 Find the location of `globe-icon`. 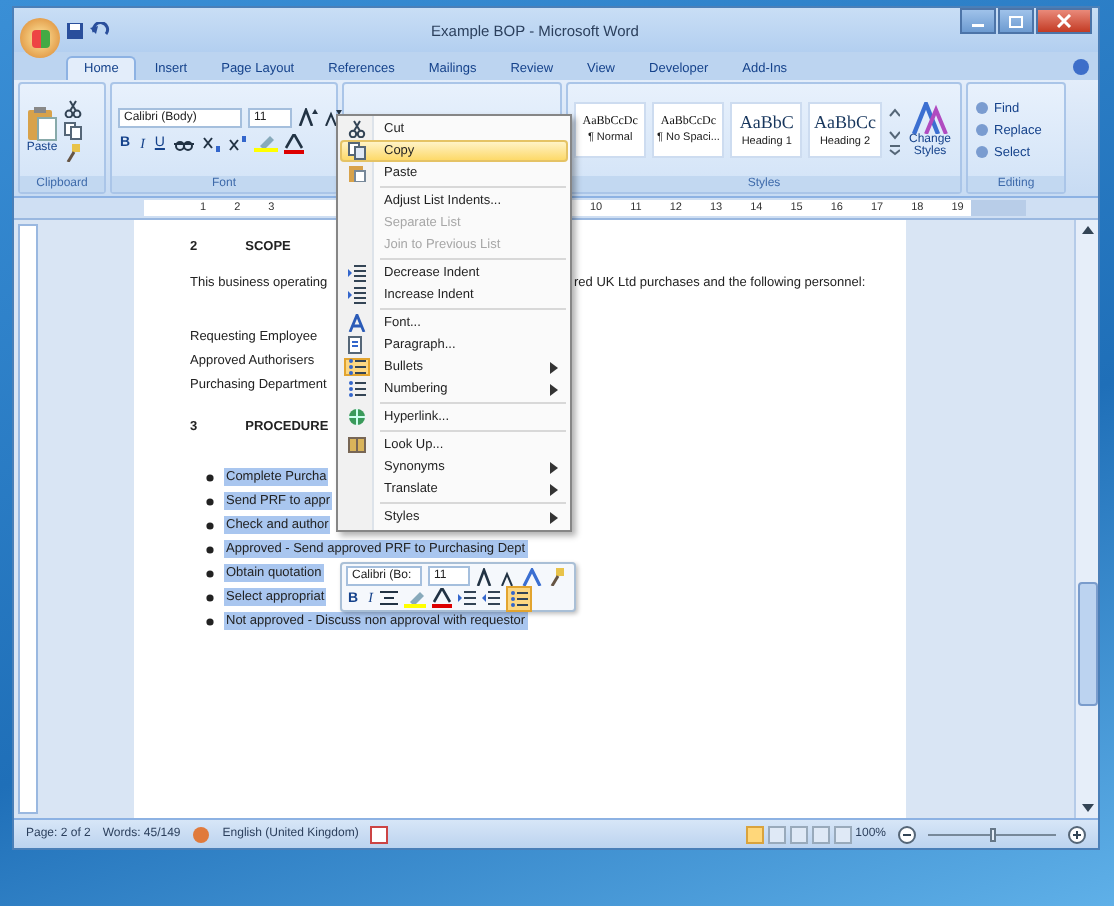

globe-icon is located at coordinates (357, 417).